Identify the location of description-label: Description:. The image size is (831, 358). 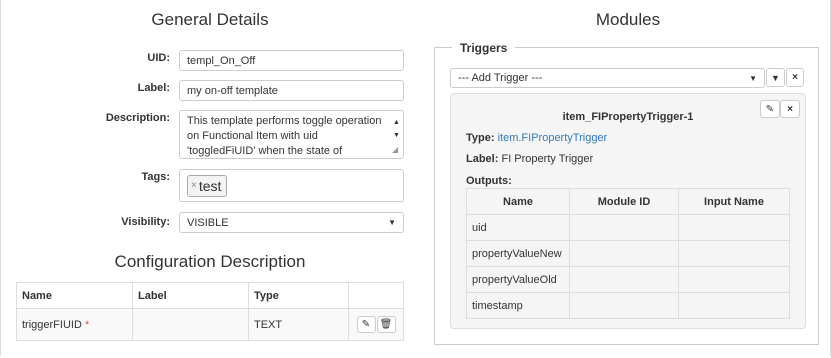
(137, 118).